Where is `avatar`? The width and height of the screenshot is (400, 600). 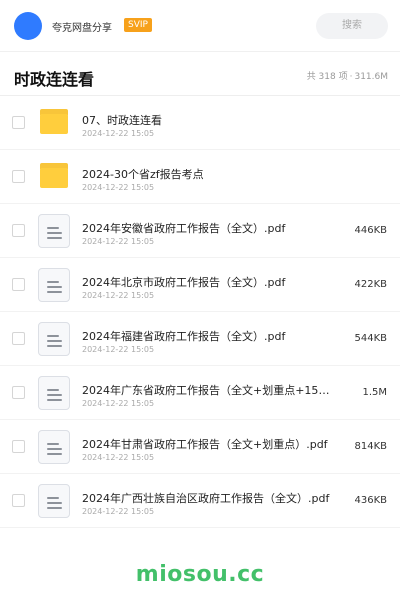
avatar is located at coordinates (28, 26).